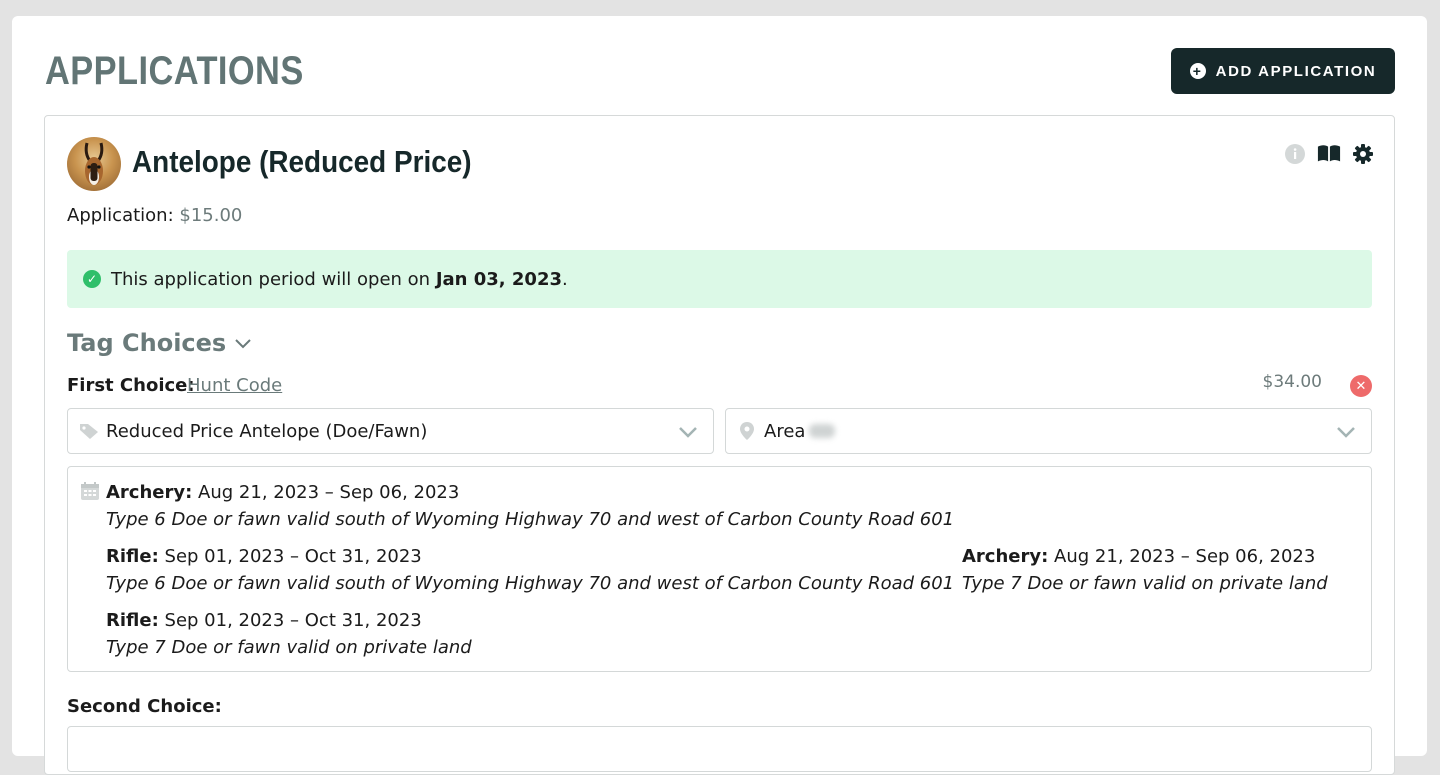 This screenshot has height=775, width=1440. I want to click on species-title: Antelope (Reduced Price), so click(302, 161).